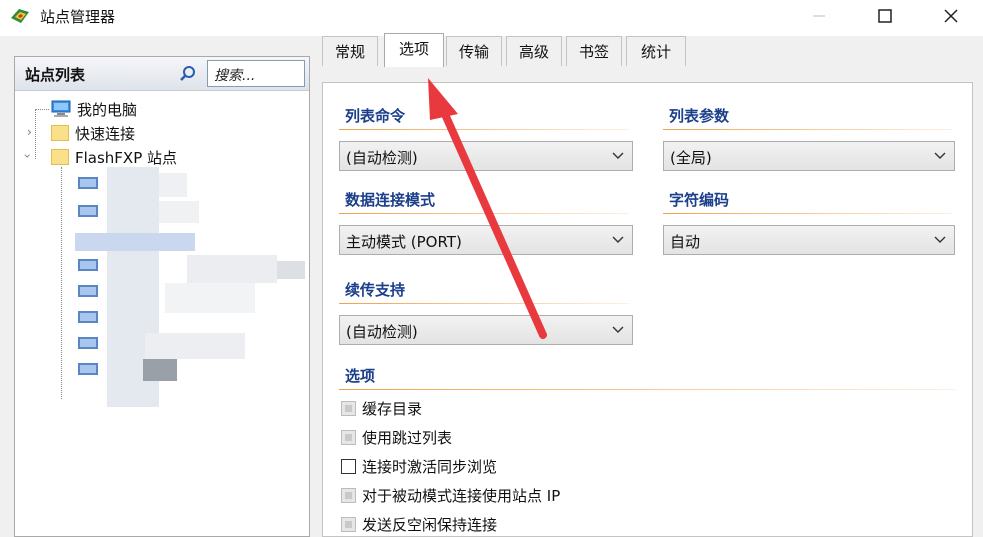 The image size is (983, 537). Describe the element at coordinates (55, 75) in the screenshot. I see `site-list-title: 站点列表` at that location.